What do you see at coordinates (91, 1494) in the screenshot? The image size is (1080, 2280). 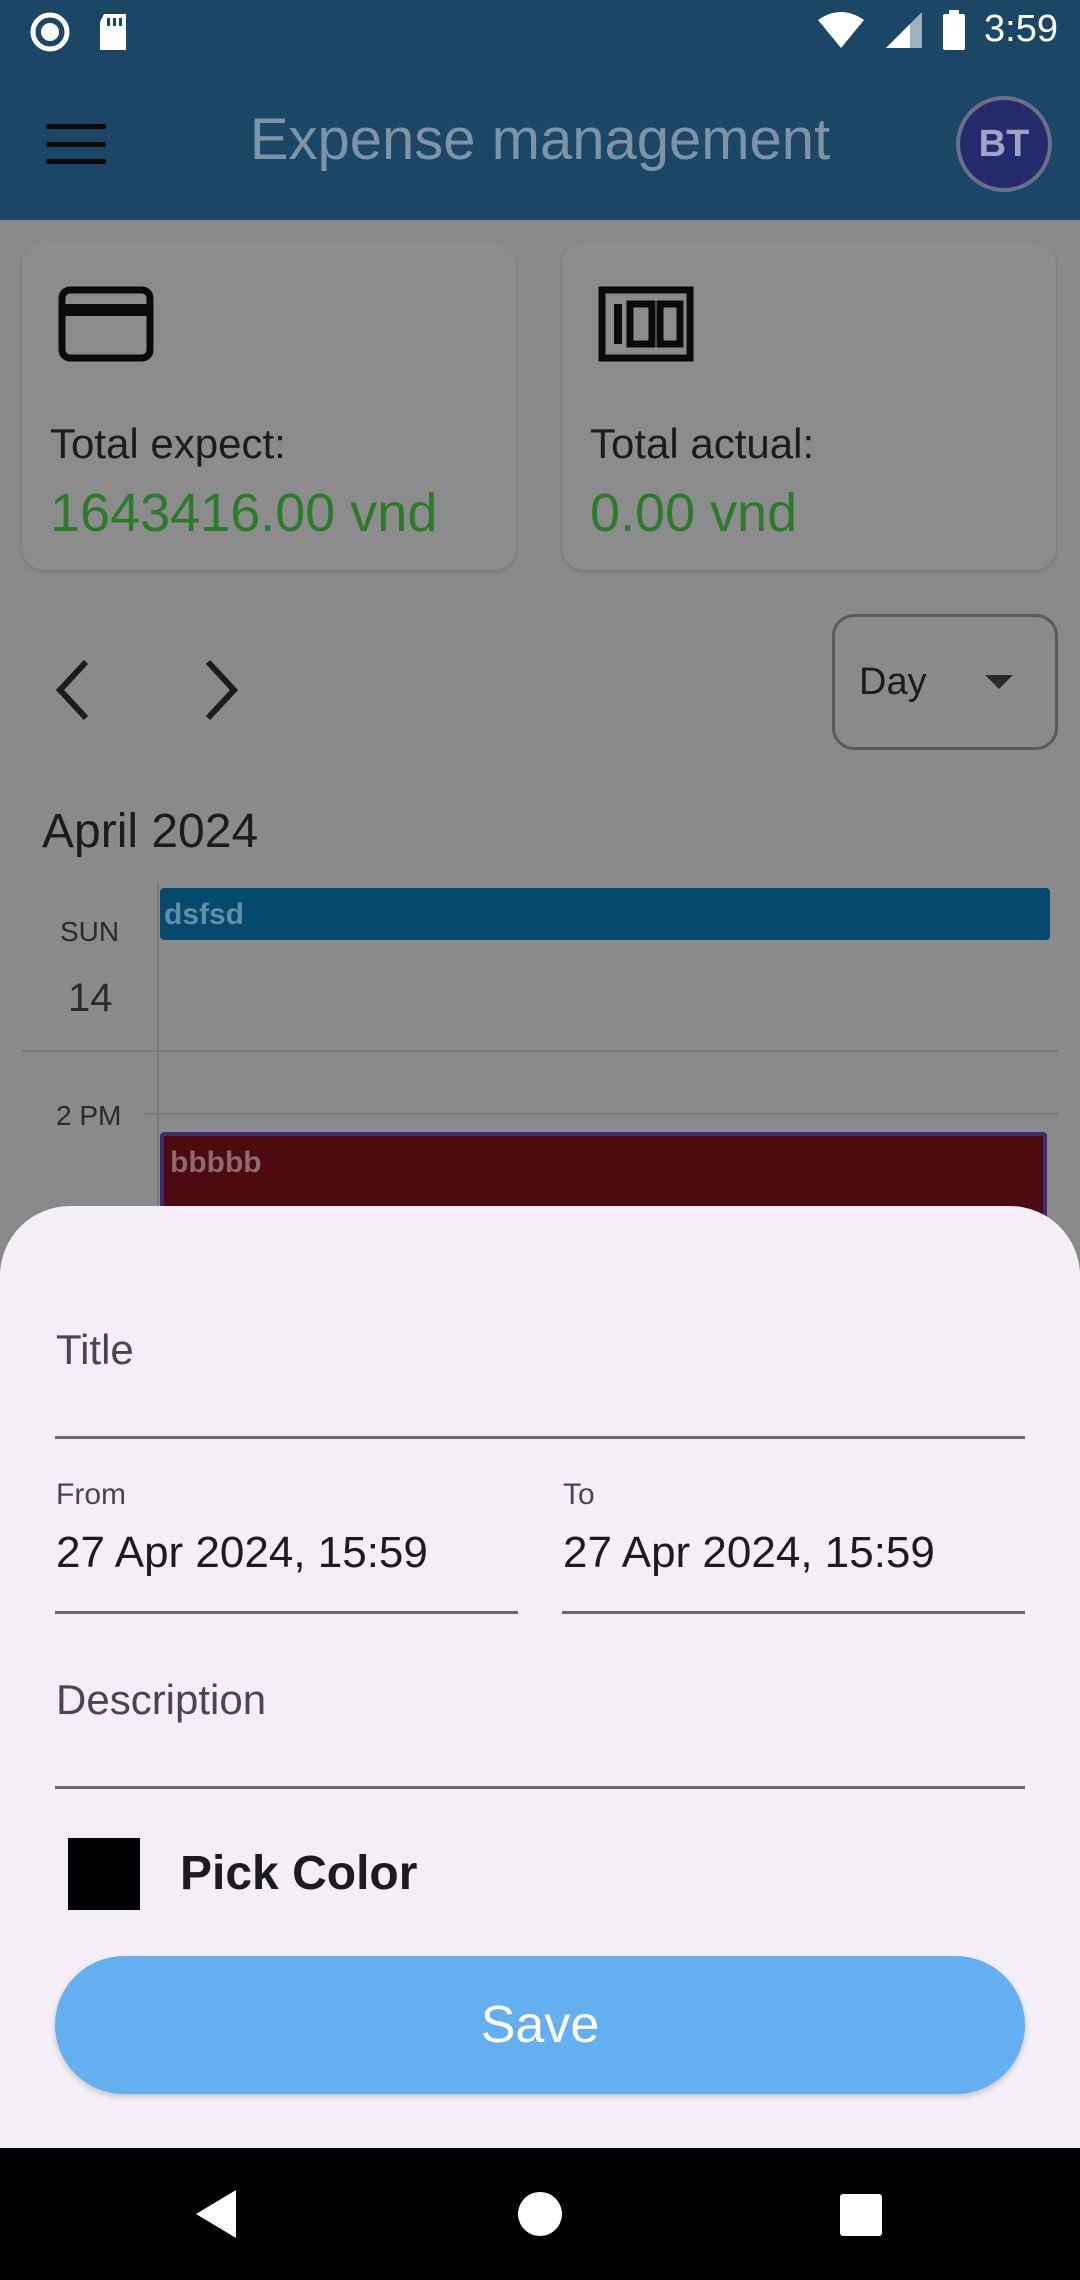 I see `from-label: From` at bounding box center [91, 1494].